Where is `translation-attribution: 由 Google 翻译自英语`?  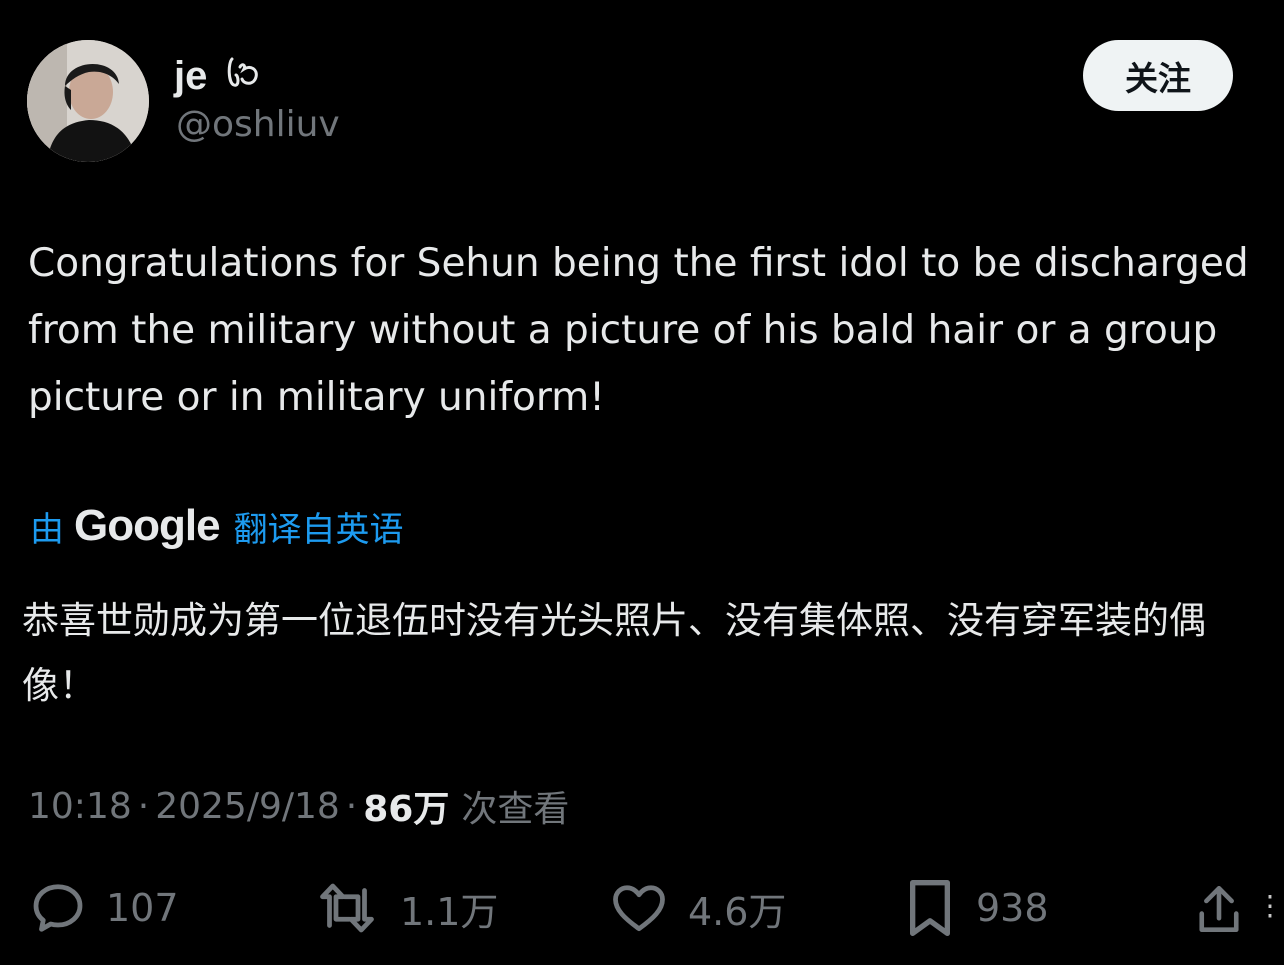
translation-attribution: 由 Google 翻译自英语 is located at coordinates (217, 526).